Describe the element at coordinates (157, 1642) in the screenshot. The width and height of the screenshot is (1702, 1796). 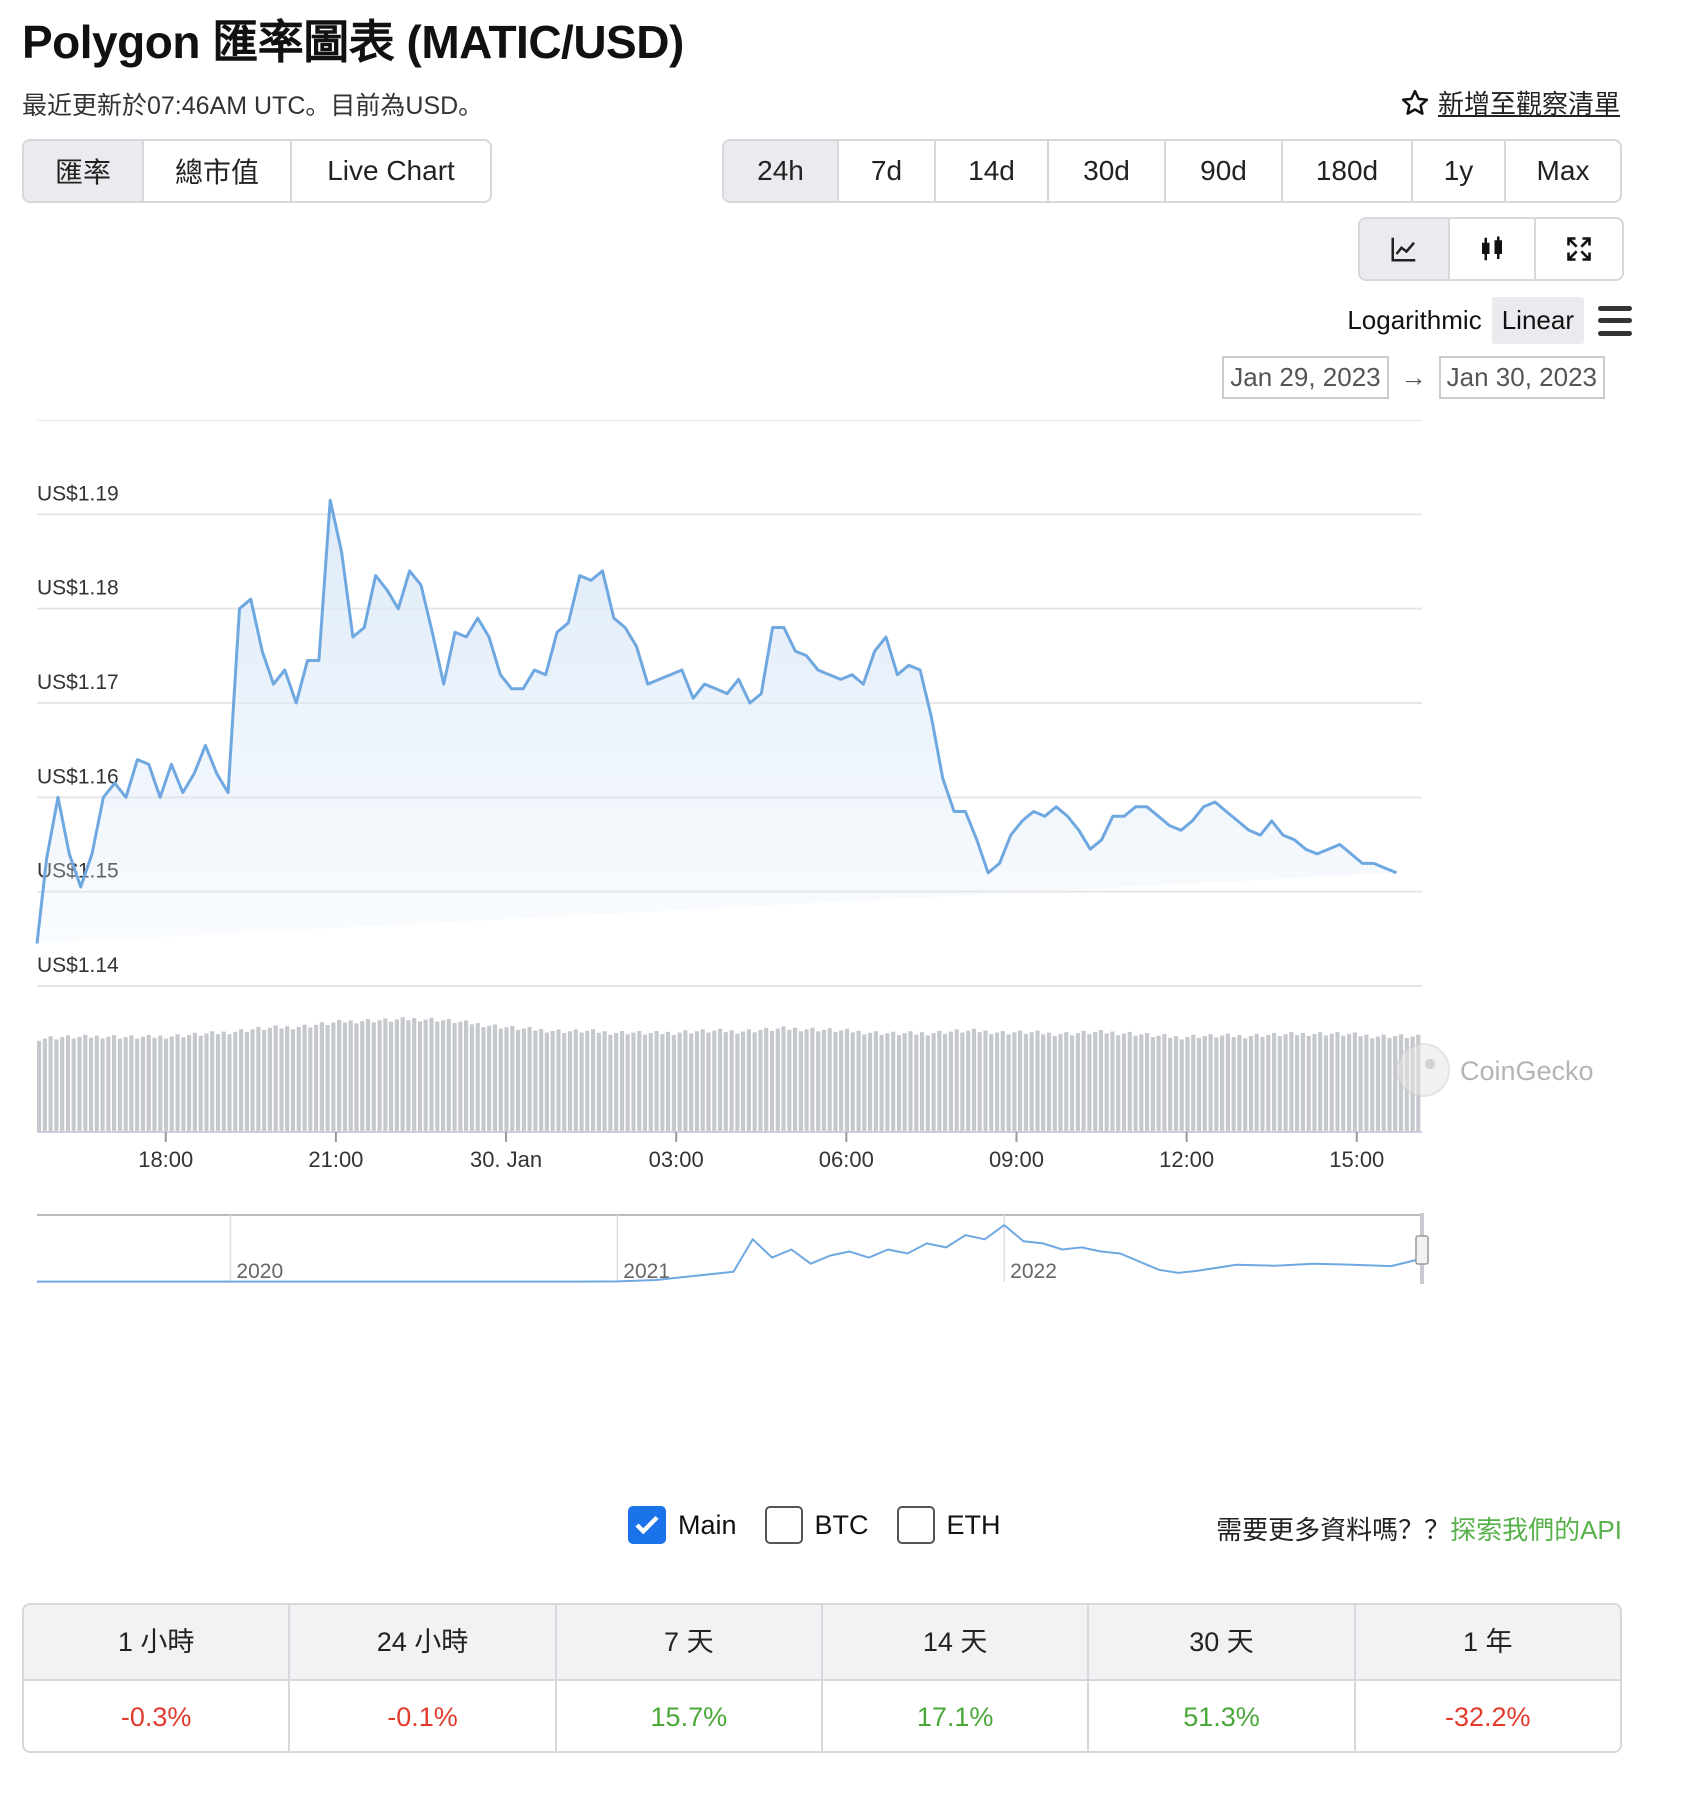
I see `perf-header-1h: 1 小時` at that location.